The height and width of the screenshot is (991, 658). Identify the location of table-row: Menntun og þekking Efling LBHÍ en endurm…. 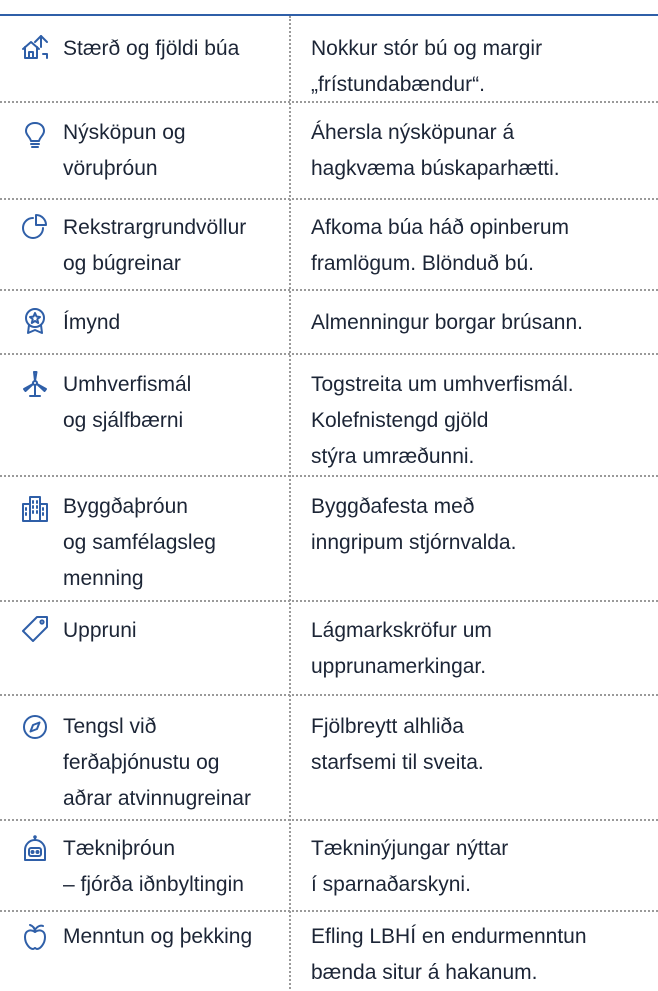
(329, 950).